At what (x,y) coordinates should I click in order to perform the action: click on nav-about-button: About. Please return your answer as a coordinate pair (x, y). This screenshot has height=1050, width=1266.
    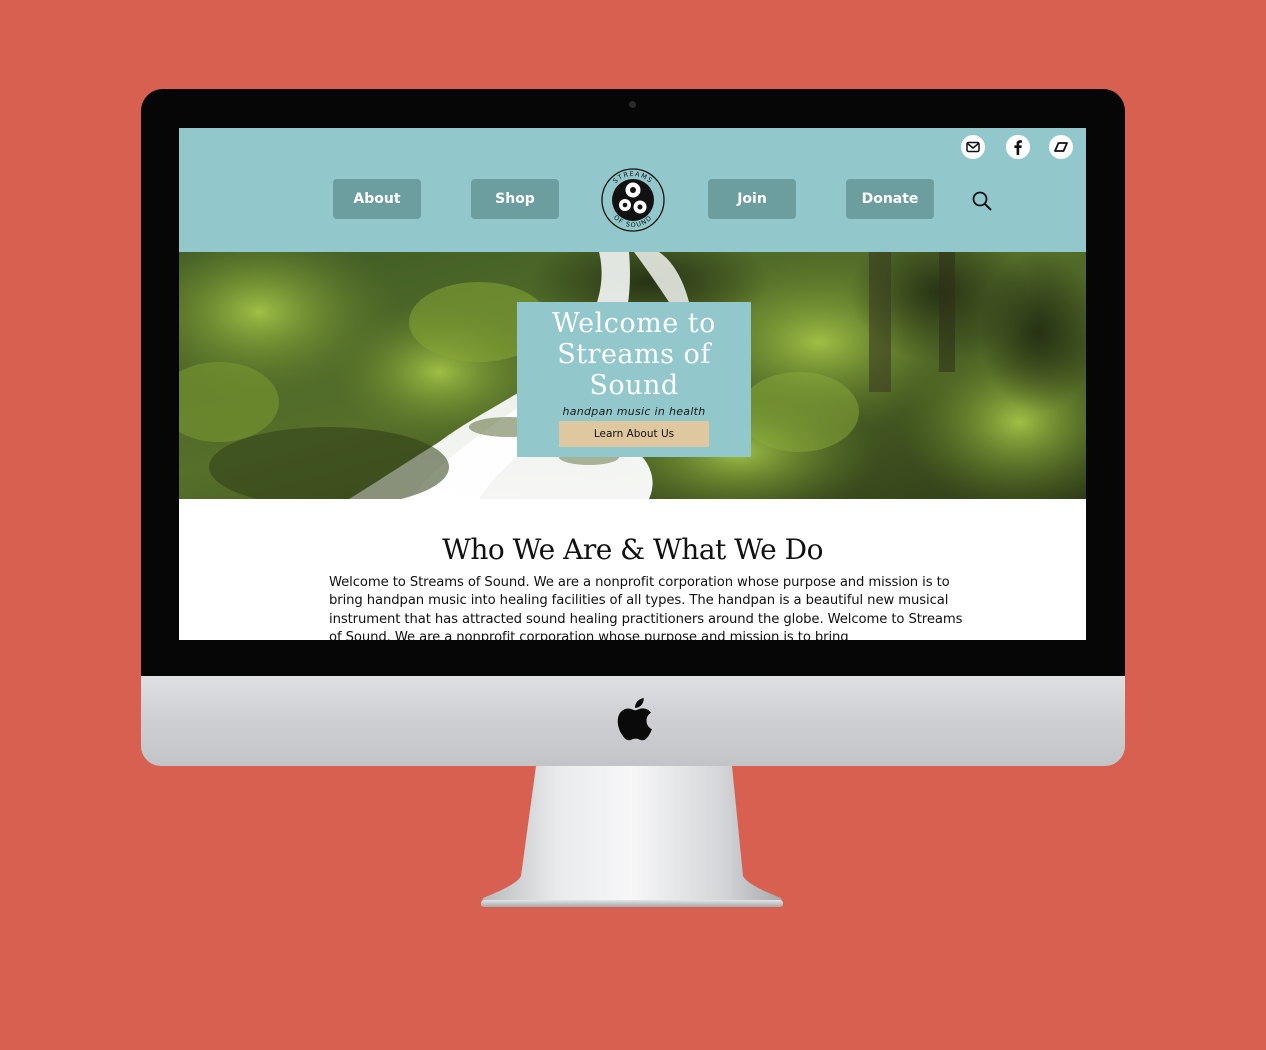
    Looking at the image, I should click on (377, 199).